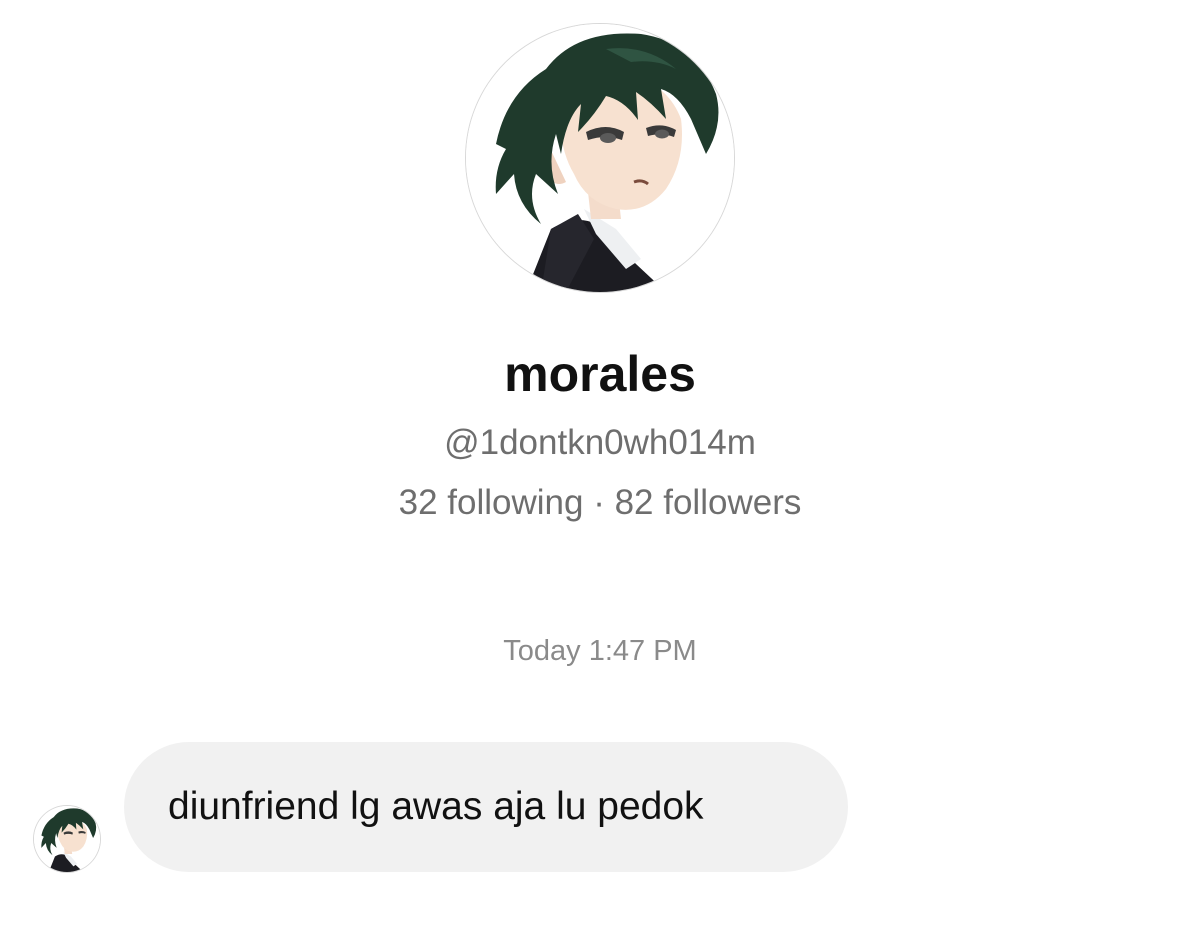 Image resolution: width=1200 pixels, height=936 pixels. I want to click on message-timestamp: Today 1:47 PM, so click(600, 651).